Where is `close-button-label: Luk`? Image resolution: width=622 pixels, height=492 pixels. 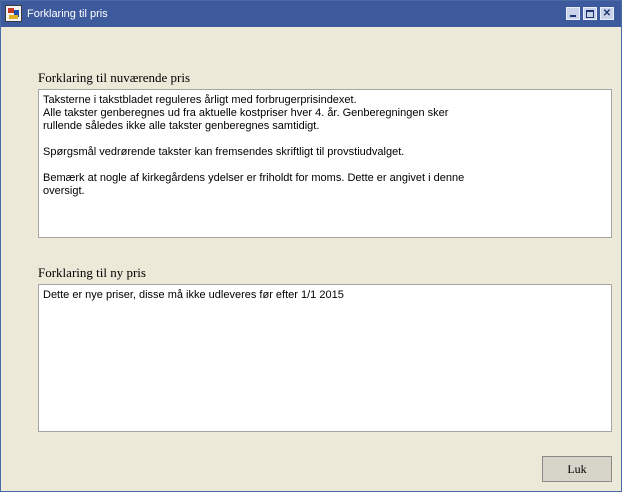 close-button-label: Luk is located at coordinates (577, 468).